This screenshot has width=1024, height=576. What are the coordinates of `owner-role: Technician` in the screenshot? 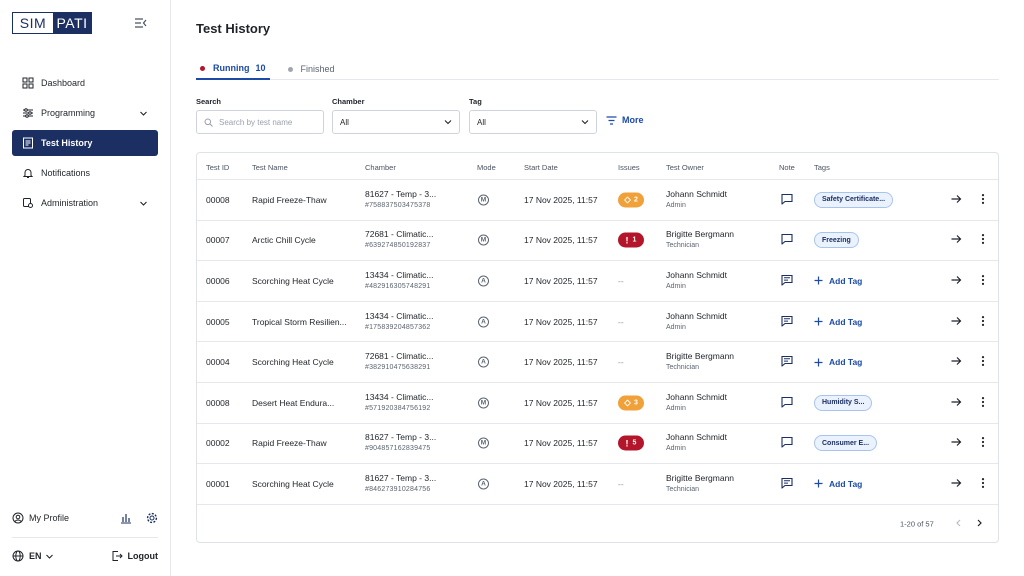 It's located at (683, 246).